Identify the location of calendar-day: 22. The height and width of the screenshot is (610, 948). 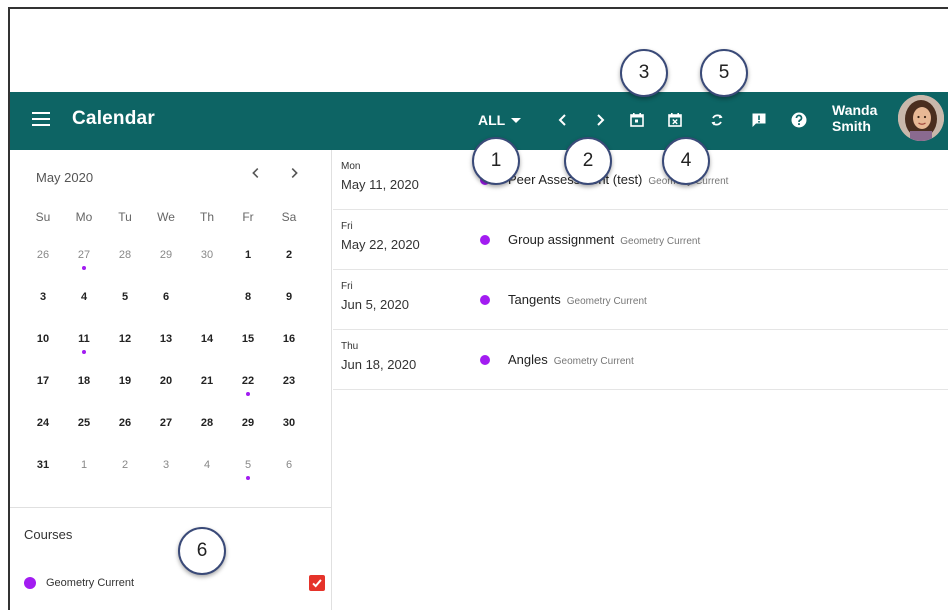
(248, 382).